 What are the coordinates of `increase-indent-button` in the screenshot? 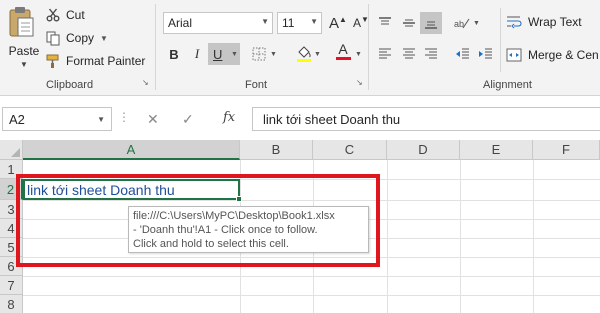 It's located at (485, 54).